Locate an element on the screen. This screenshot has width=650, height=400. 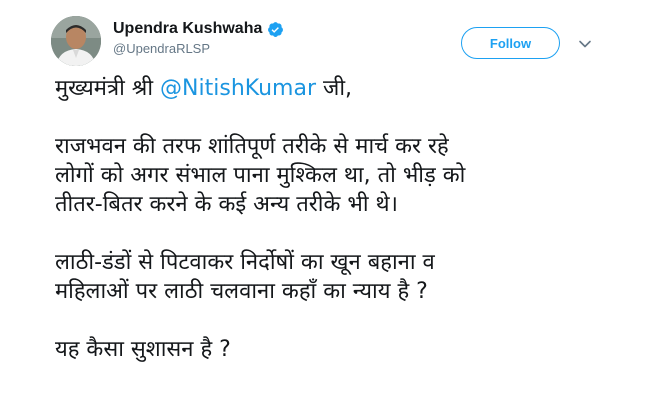
name-row: Upendra Kushwaha is located at coordinates (198, 29).